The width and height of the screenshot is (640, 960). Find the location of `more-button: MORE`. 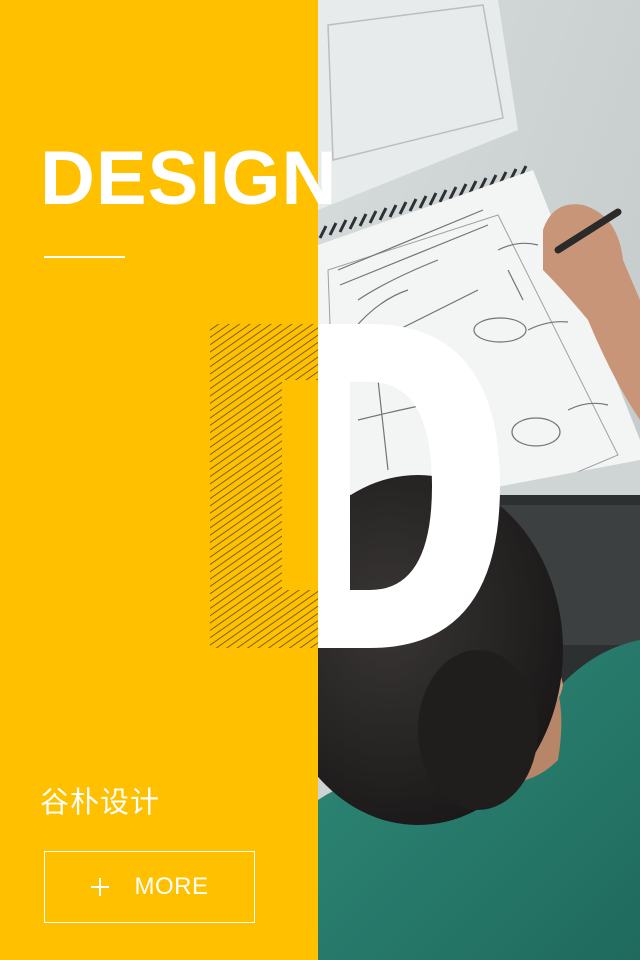

more-button: MORE is located at coordinates (149, 887).